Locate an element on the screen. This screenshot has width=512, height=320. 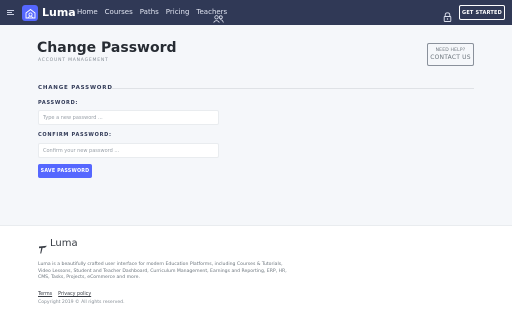
nav-paths: Paths is located at coordinates (149, 12).